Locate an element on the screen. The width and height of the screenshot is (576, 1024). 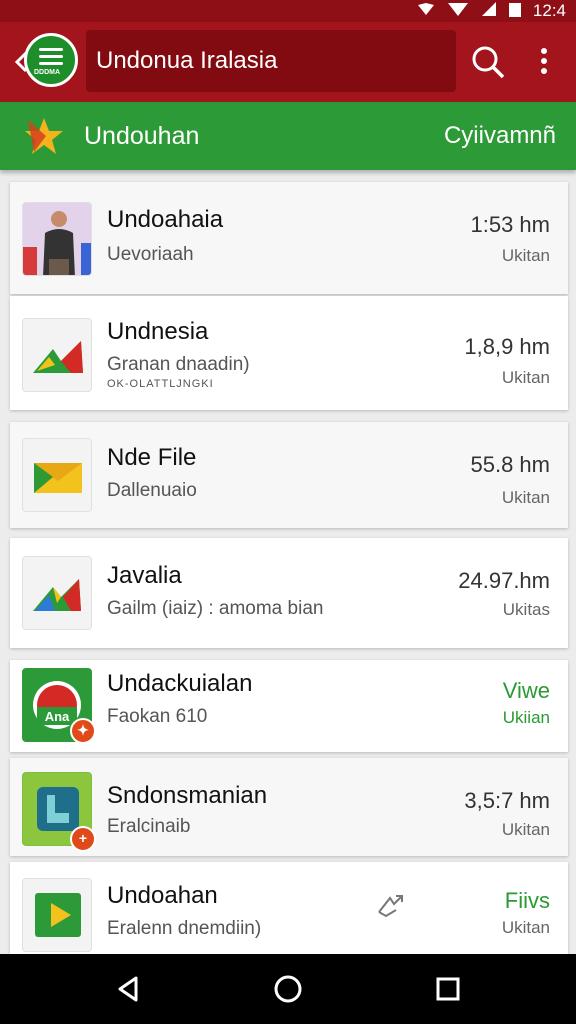
back-triangle-icon is located at coordinates (128, 989).